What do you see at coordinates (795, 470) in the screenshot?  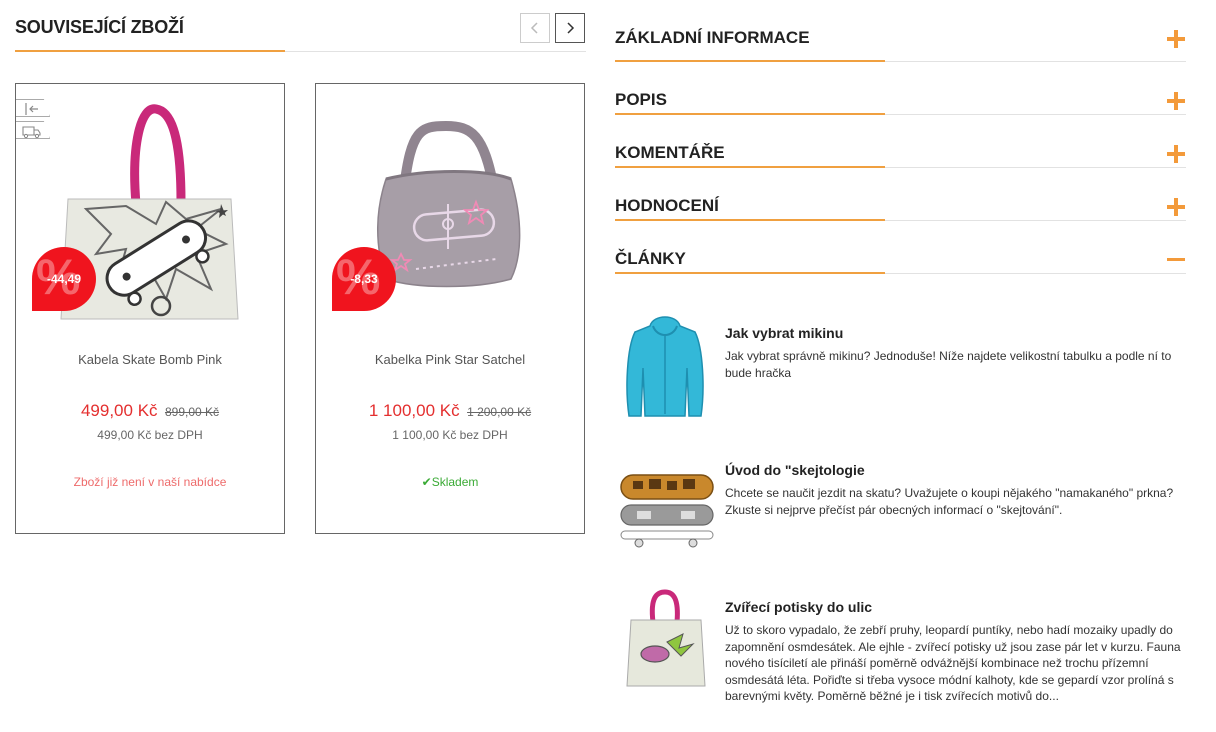 I see `article-title: Úvod do "skejtologie` at bounding box center [795, 470].